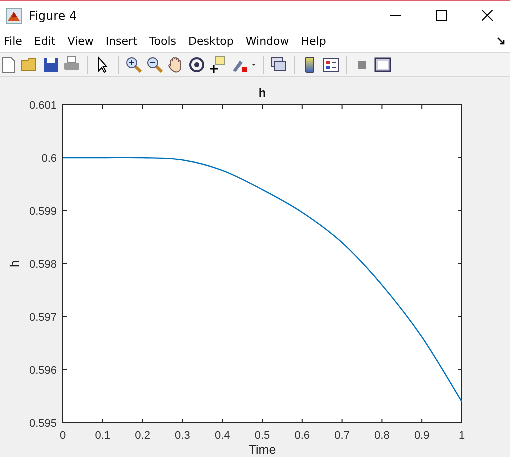  What do you see at coordinates (43, 106) in the screenshot?
I see `y-tick-label: 0.601` at bounding box center [43, 106].